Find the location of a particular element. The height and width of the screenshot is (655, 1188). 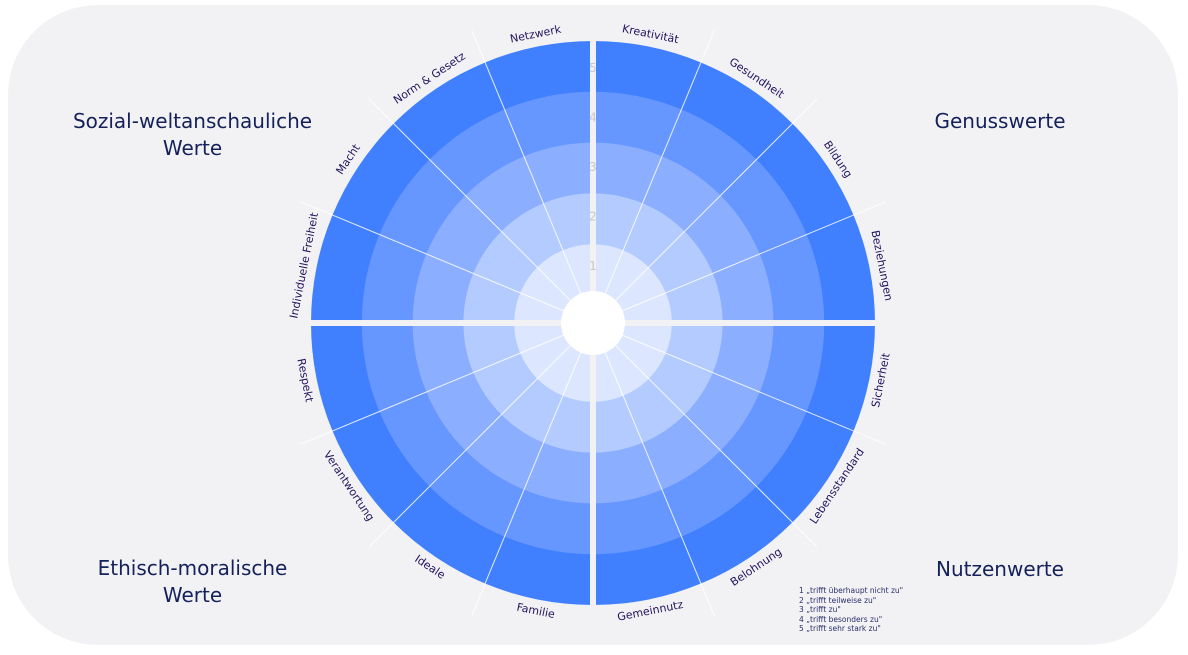

segment-label-kreativität: Kreativität is located at coordinates (650, 34).